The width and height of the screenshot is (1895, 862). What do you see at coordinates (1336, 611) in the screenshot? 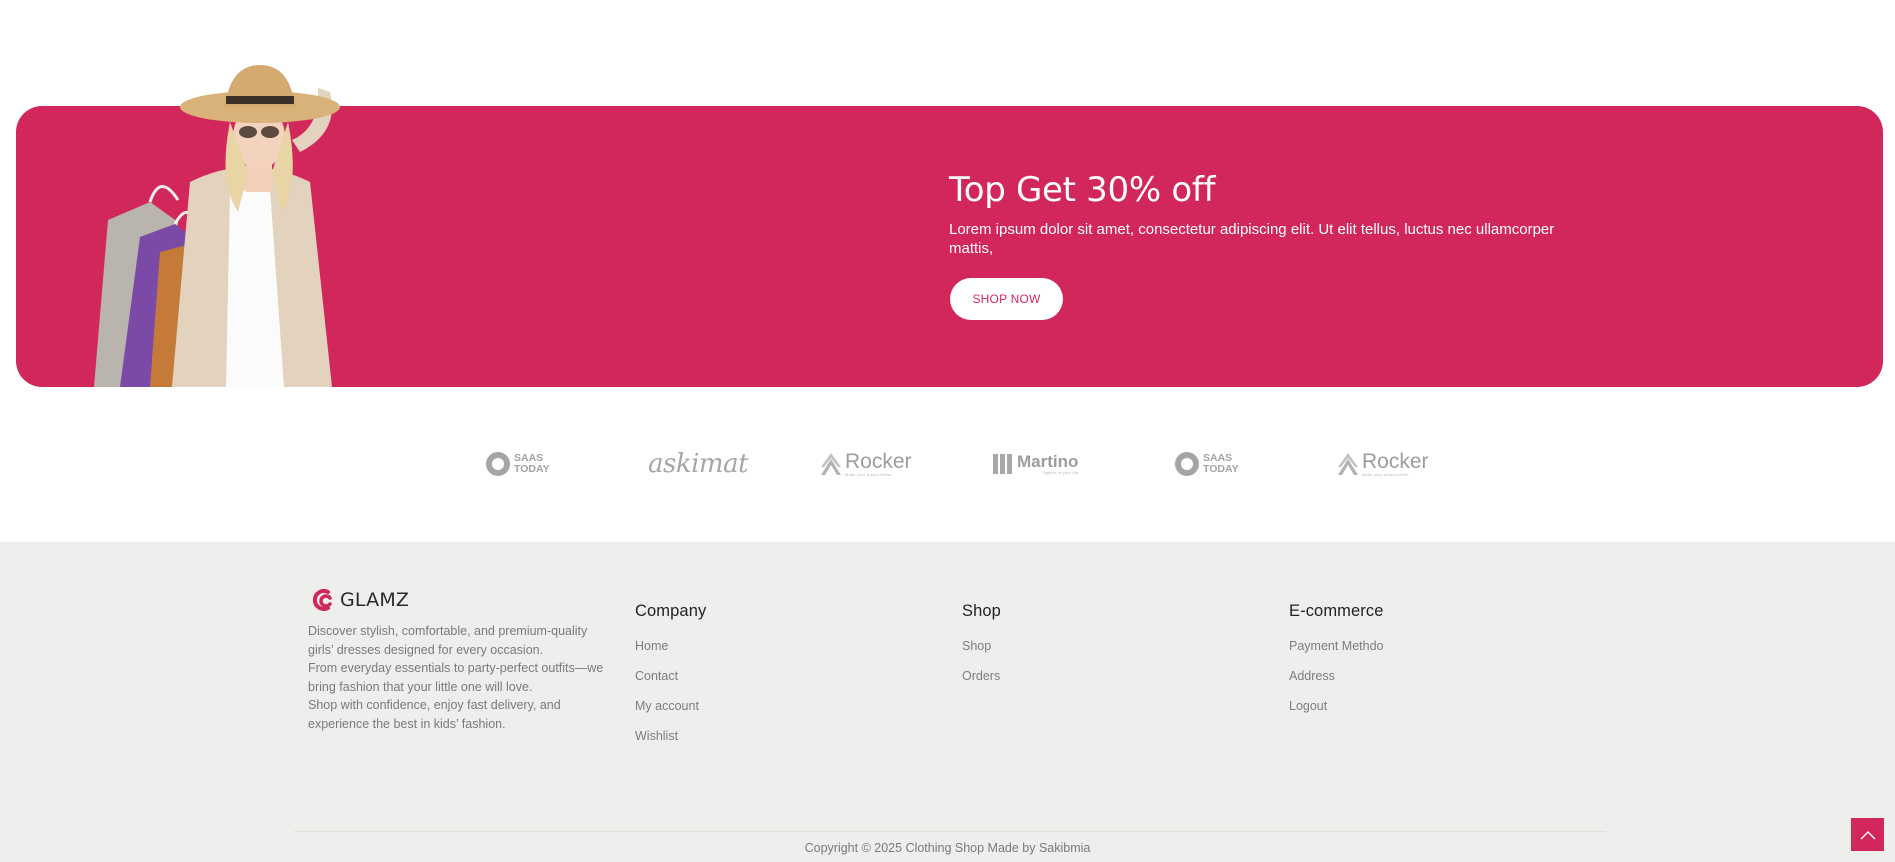
I see `footer-column-title: E-commerce` at bounding box center [1336, 611].